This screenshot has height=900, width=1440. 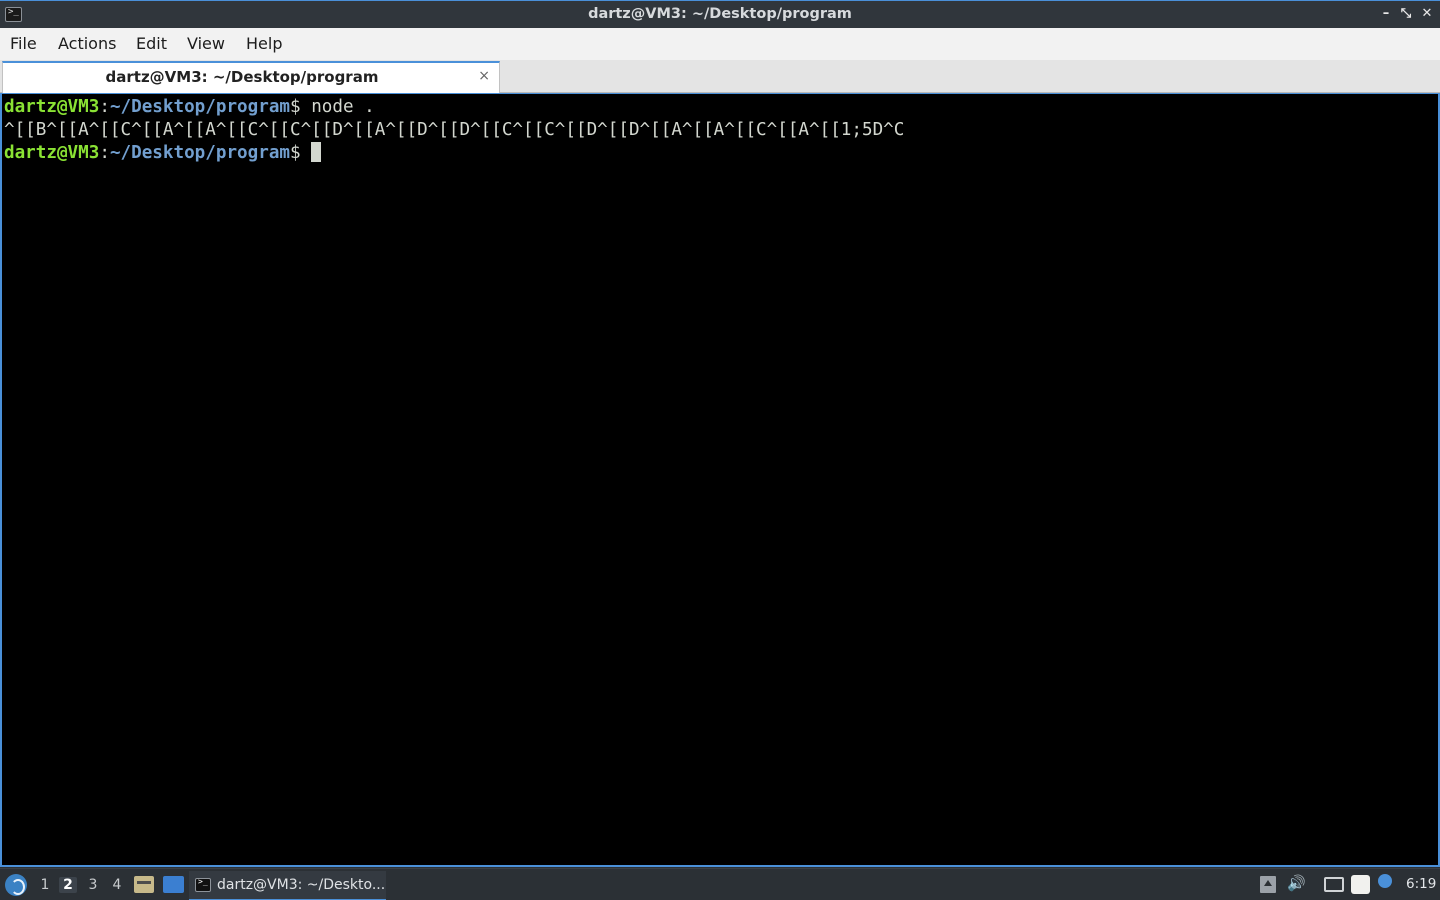 What do you see at coordinates (316, 152) in the screenshot?
I see `text-cursor` at bounding box center [316, 152].